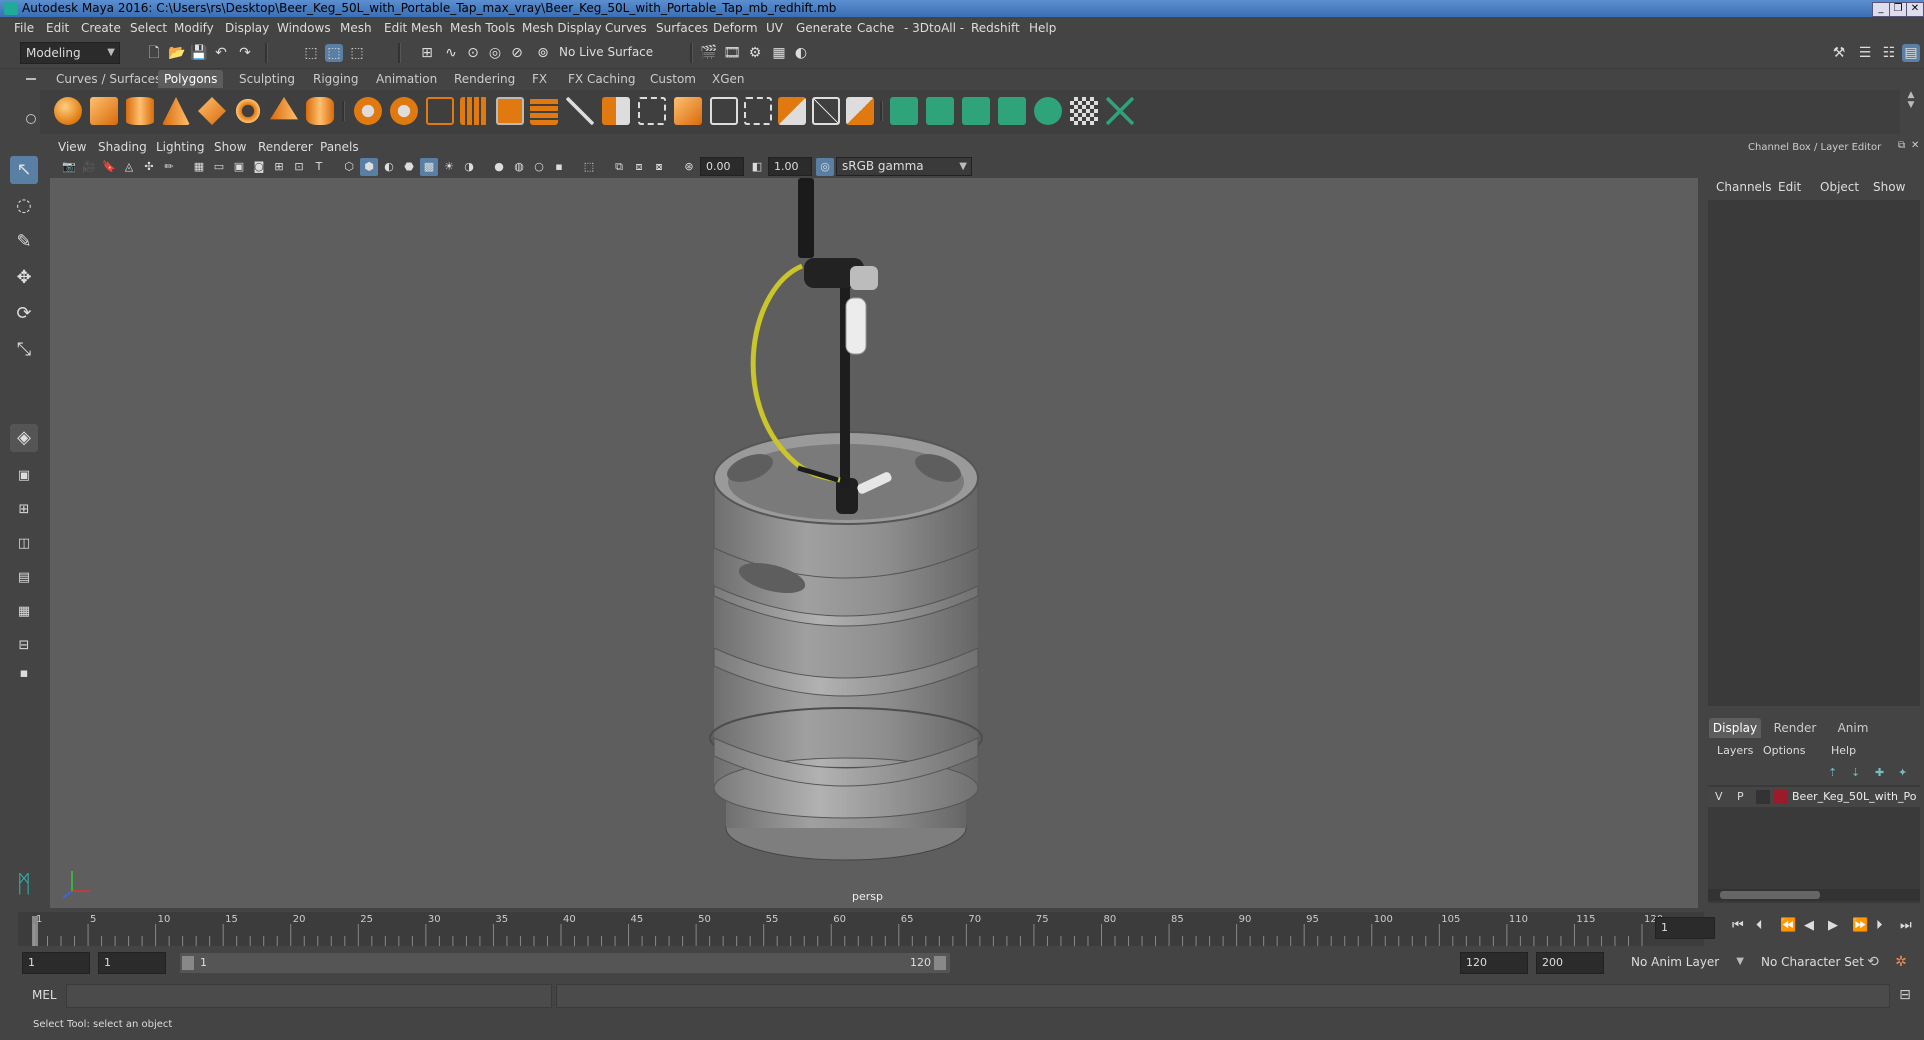 The image size is (1924, 1040). What do you see at coordinates (1839, 187) in the screenshot?
I see `channel-box-menu-object: Object` at bounding box center [1839, 187].